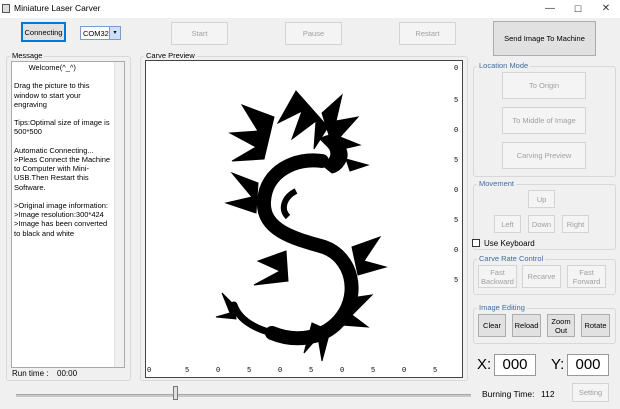 The width and height of the screenshot is (620, 409). I want to click on to-origin-button: To Origin, so click(544, 85).